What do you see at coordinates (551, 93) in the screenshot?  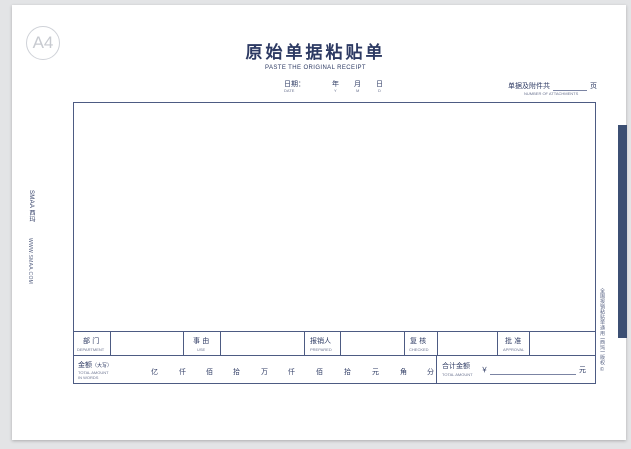 I see `attachments-label-en: NUMBER OF ATTACHMENTS` at bounding box center [551, 93].